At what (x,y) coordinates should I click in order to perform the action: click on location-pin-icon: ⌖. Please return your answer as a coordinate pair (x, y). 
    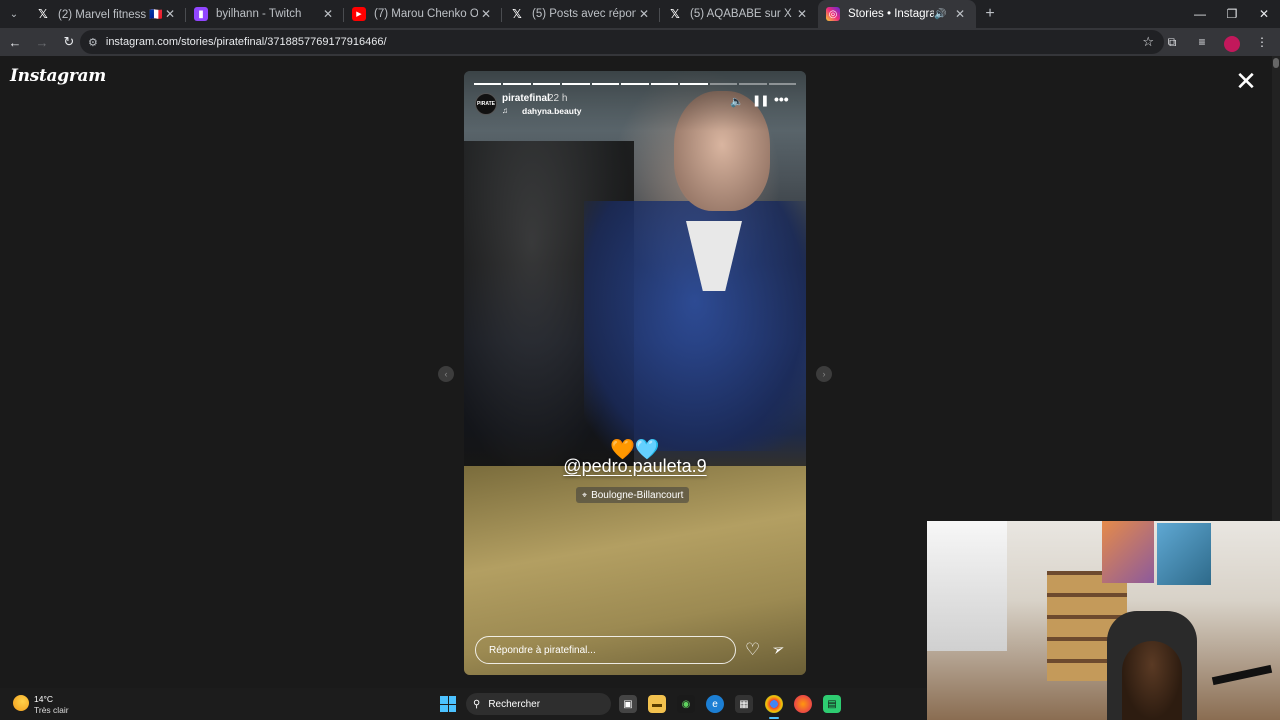
    Looking at the image, I should click on (585, 494).